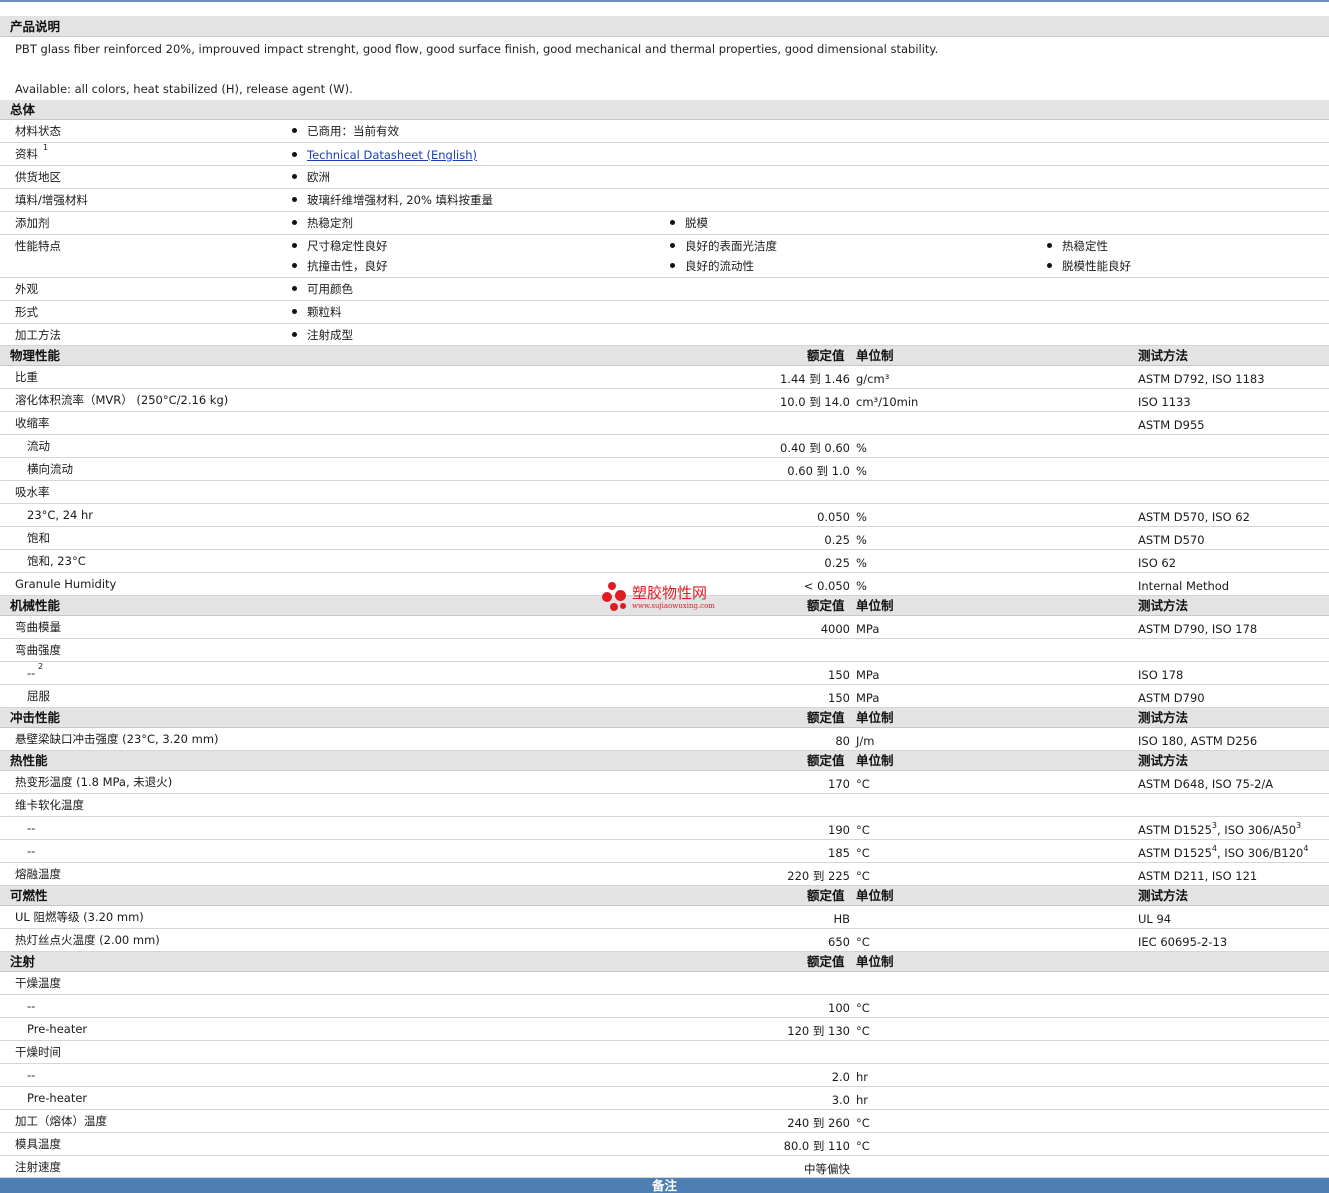 The image size is (1329, 1193). What do you see at coordinates (32, 492) in the screenshot?
I see `property-label: 吸水率` at bounding box center [32, 492].